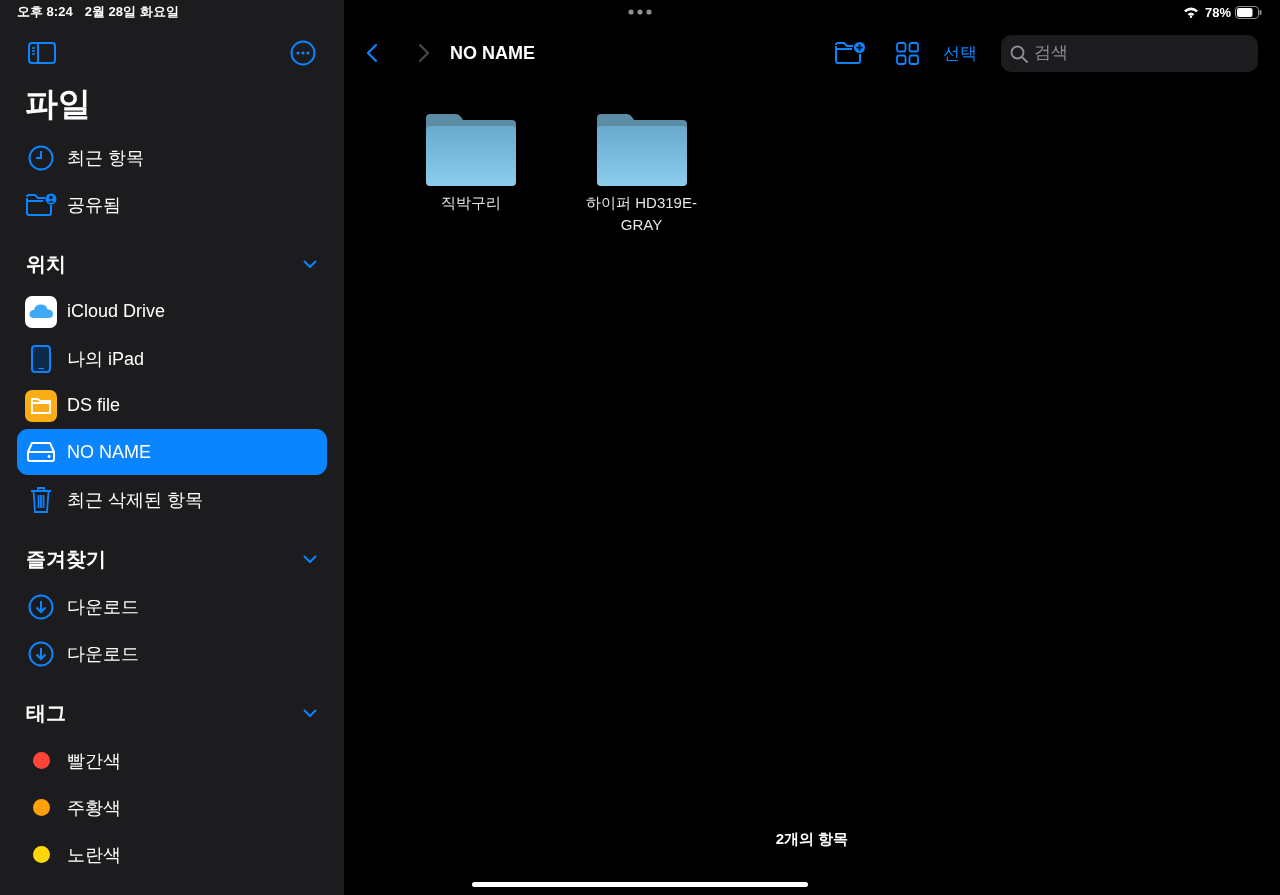  Describe the element at coordinates (172, 499) in the screenshot. I see `sidebar-item: 최근 삭제된 항목` at that location.